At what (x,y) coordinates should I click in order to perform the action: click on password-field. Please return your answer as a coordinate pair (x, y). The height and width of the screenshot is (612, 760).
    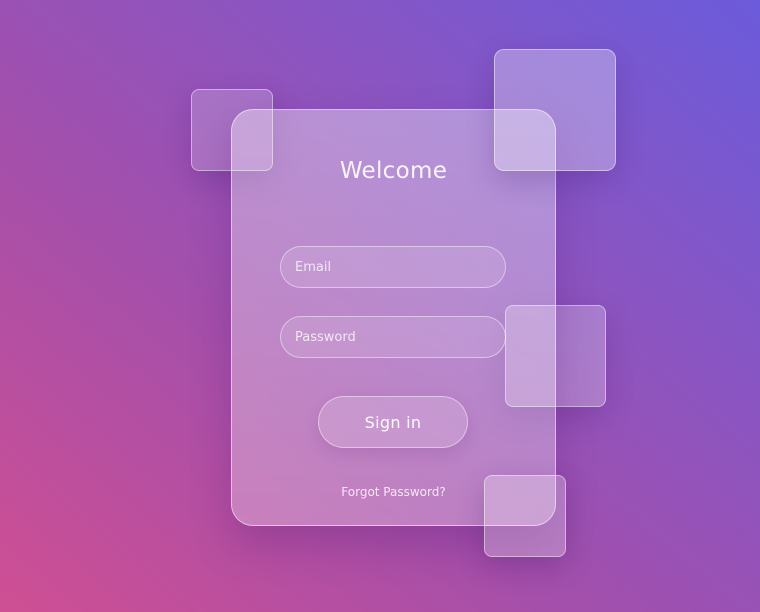
    Looking at the image, I should click on (393, 337).